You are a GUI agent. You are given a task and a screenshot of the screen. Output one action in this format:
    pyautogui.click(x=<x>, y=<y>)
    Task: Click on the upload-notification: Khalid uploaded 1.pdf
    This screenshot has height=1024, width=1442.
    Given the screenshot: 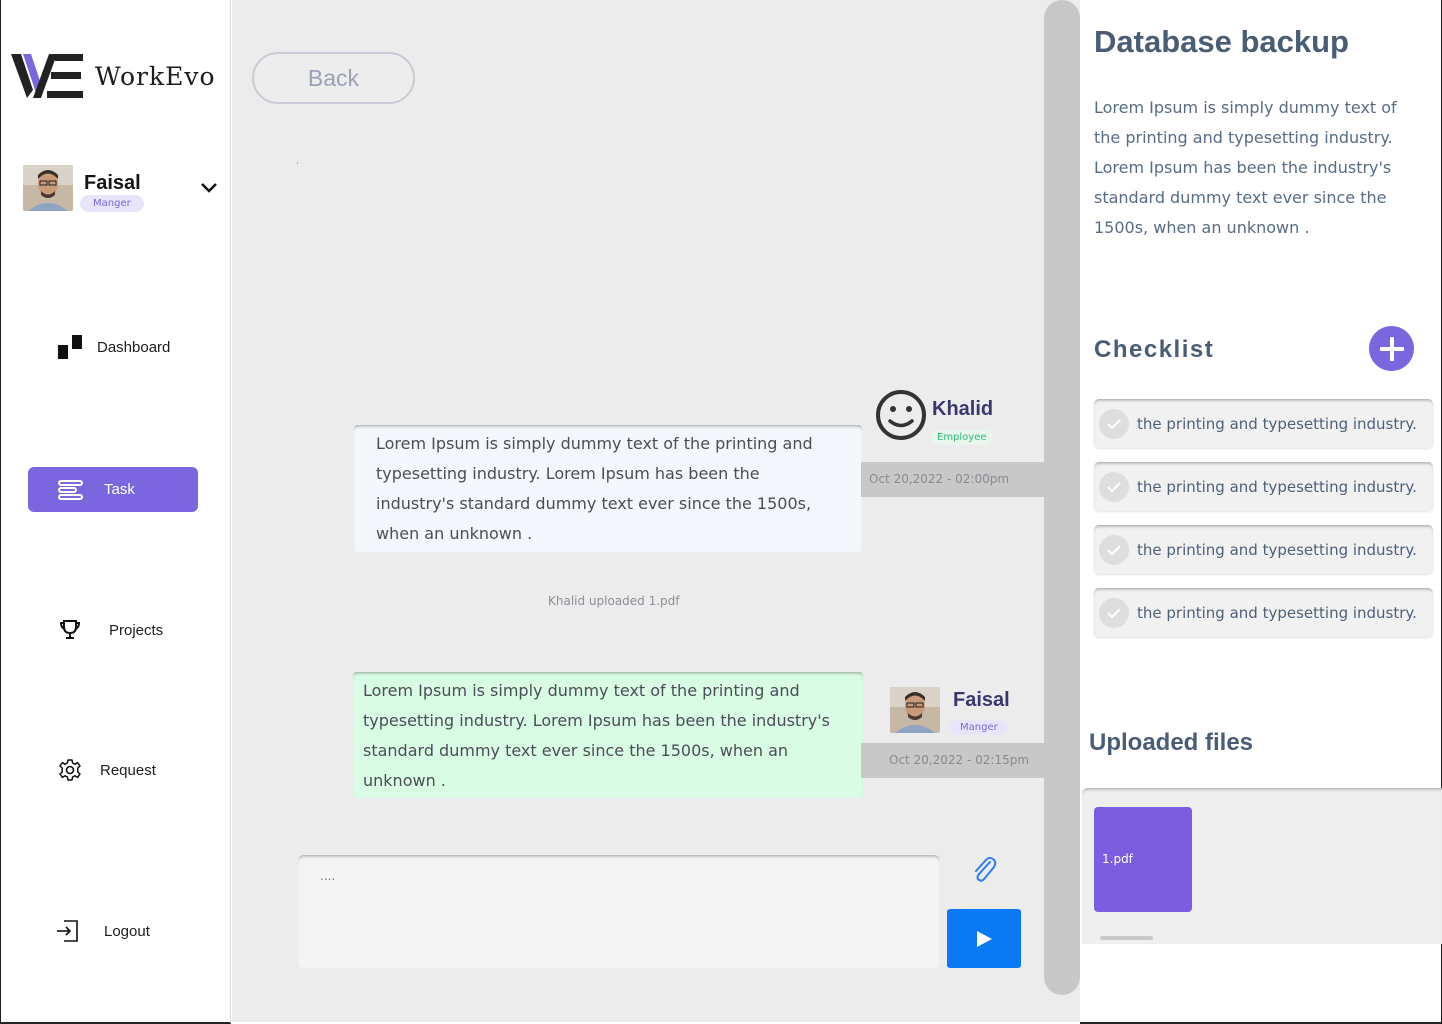 What is the action you would take?
    pyautogui.click(x=614, y=601)
    